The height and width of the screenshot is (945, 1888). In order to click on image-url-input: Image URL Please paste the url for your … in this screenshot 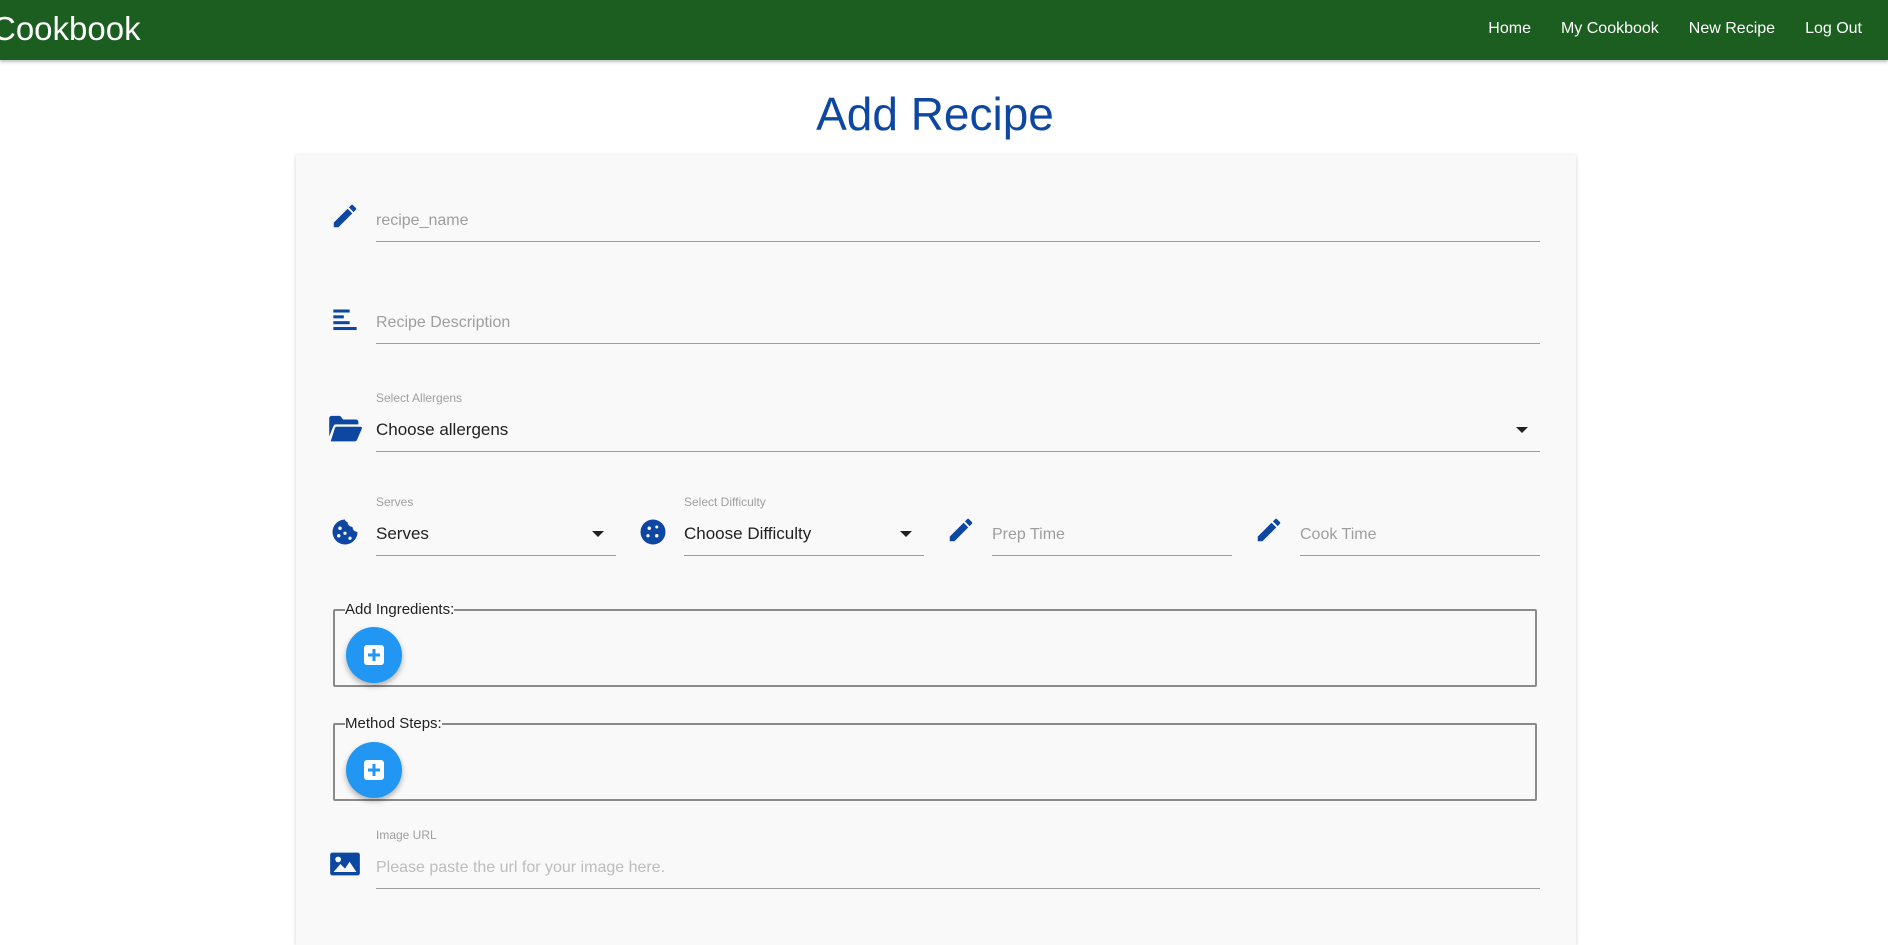, I will do `click(958, 858)`.